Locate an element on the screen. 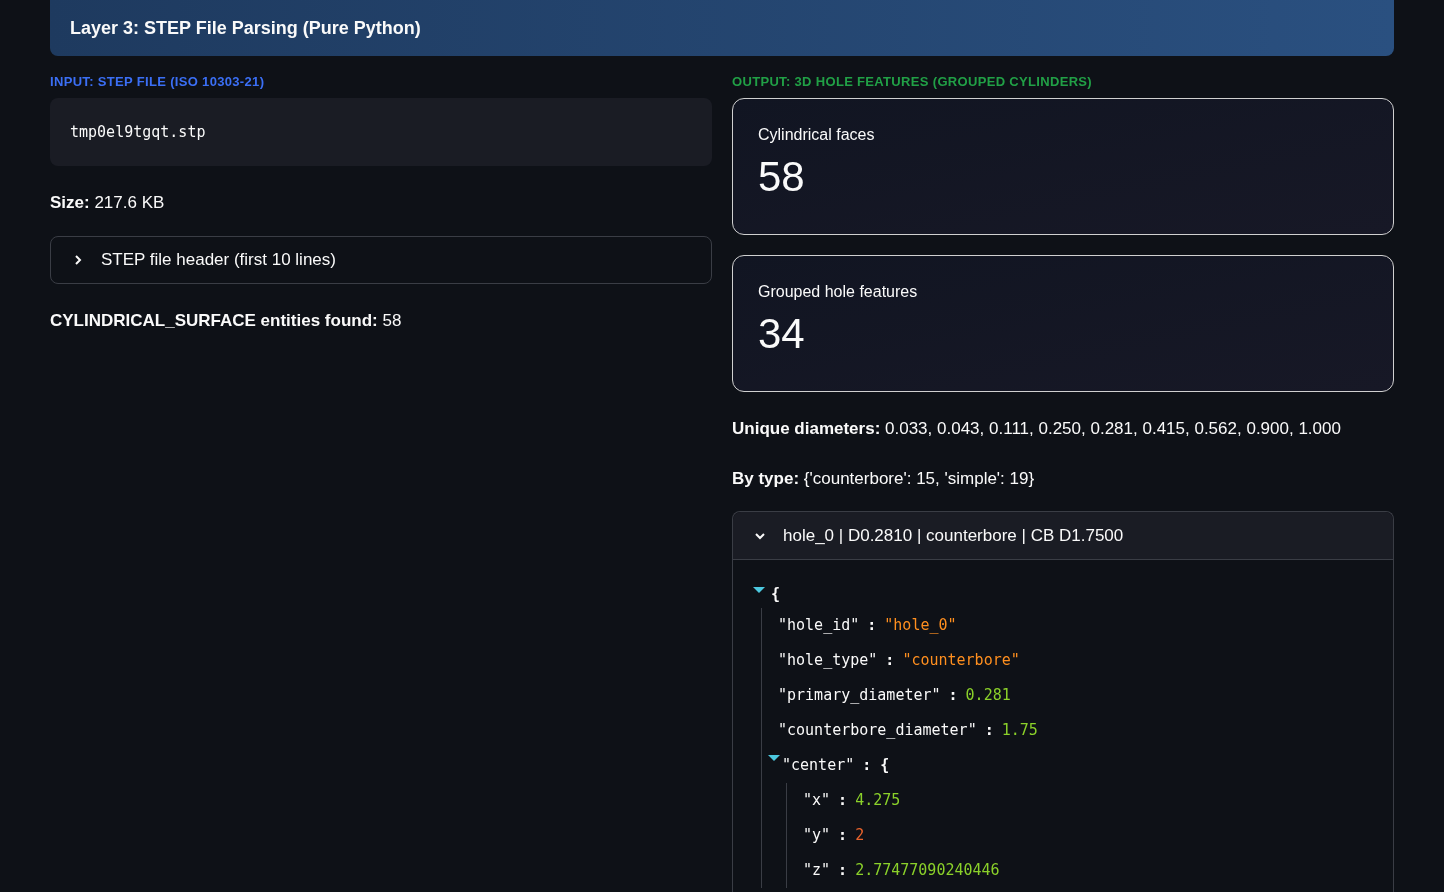  json-value: 2 is located at coordinates (860, 836).